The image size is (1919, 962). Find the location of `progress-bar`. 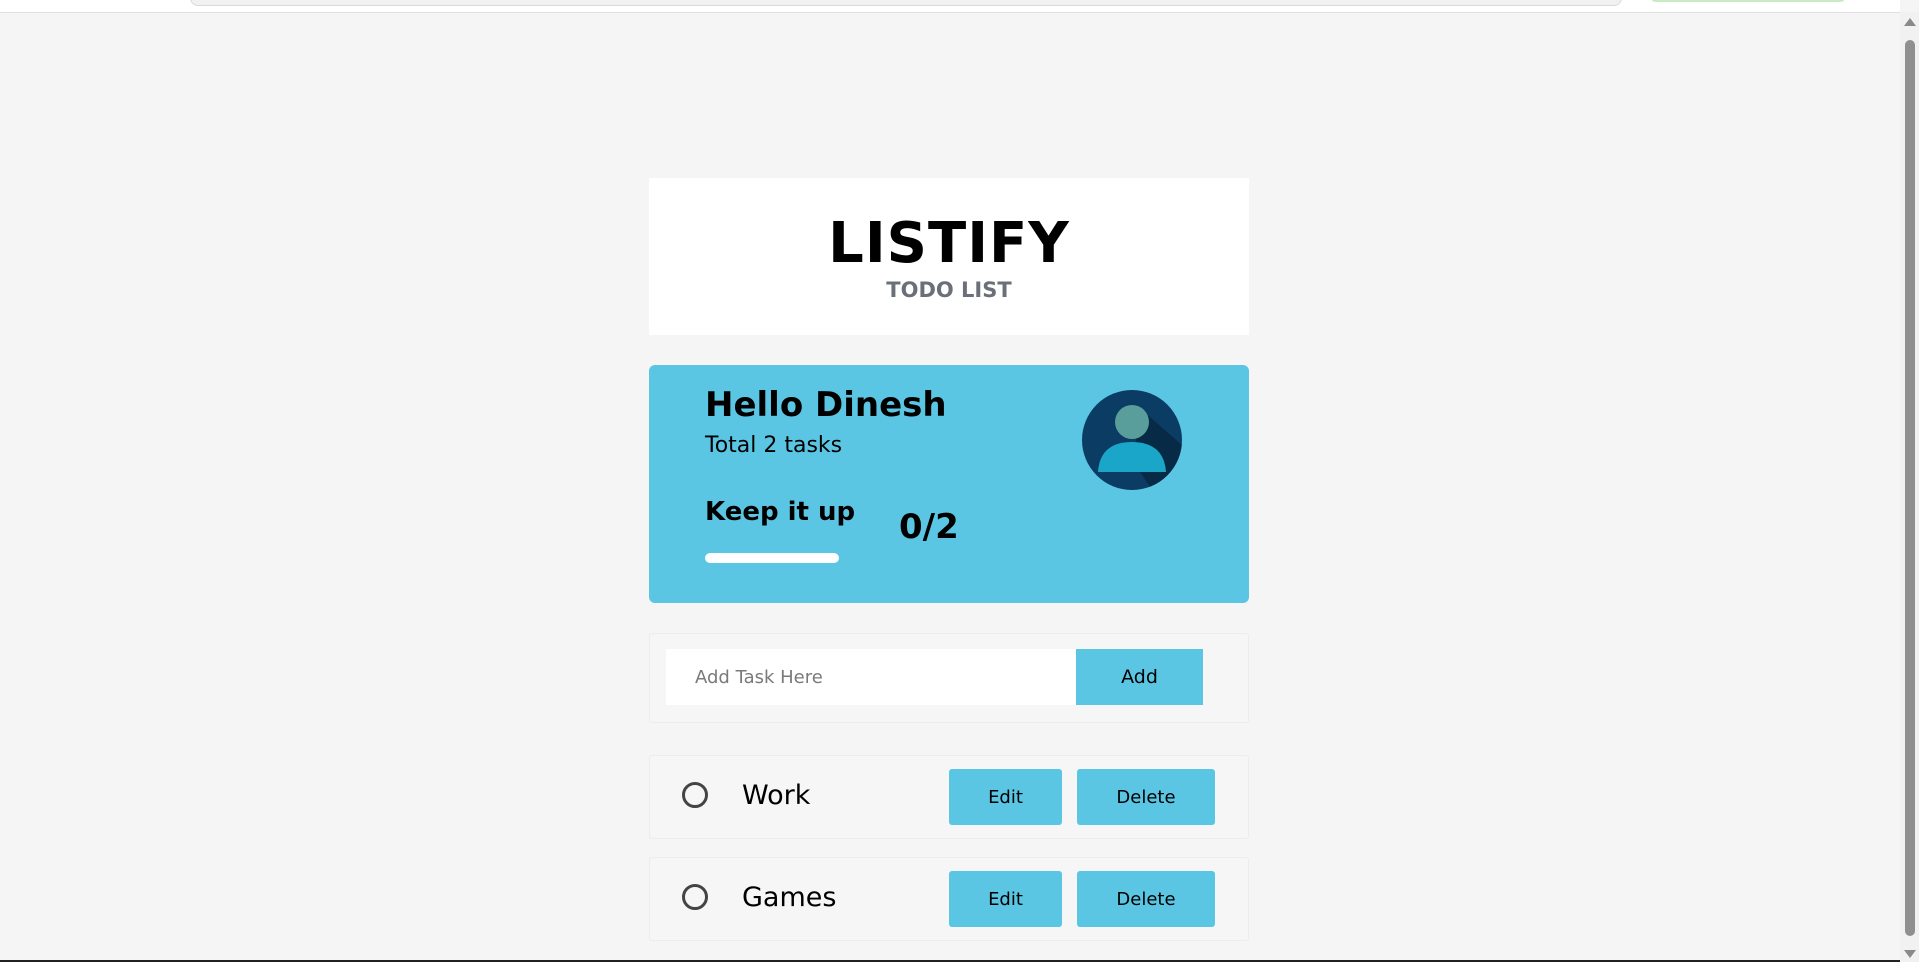

progress-bar is located at coordinates (772, 558).